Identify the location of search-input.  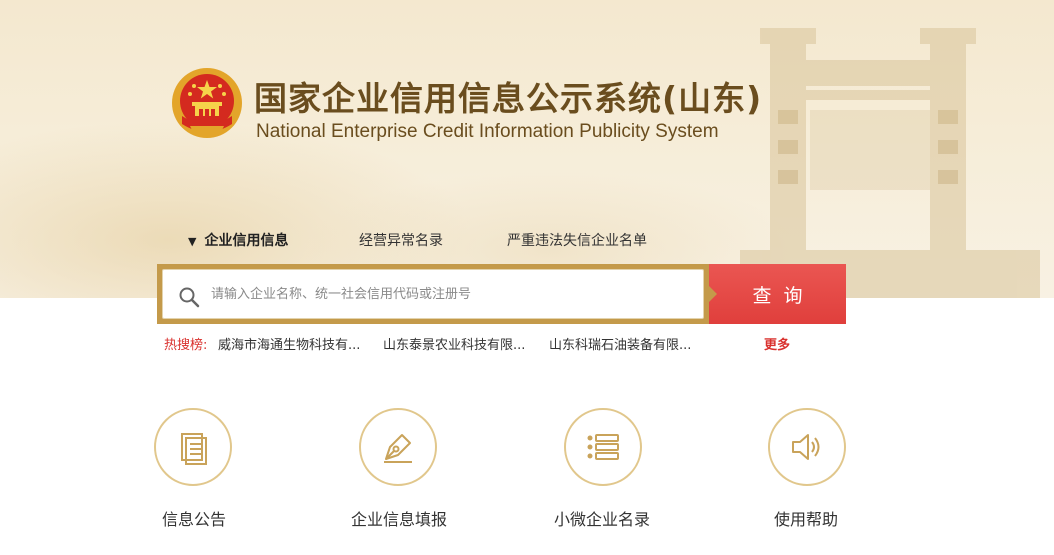
(451, 294).